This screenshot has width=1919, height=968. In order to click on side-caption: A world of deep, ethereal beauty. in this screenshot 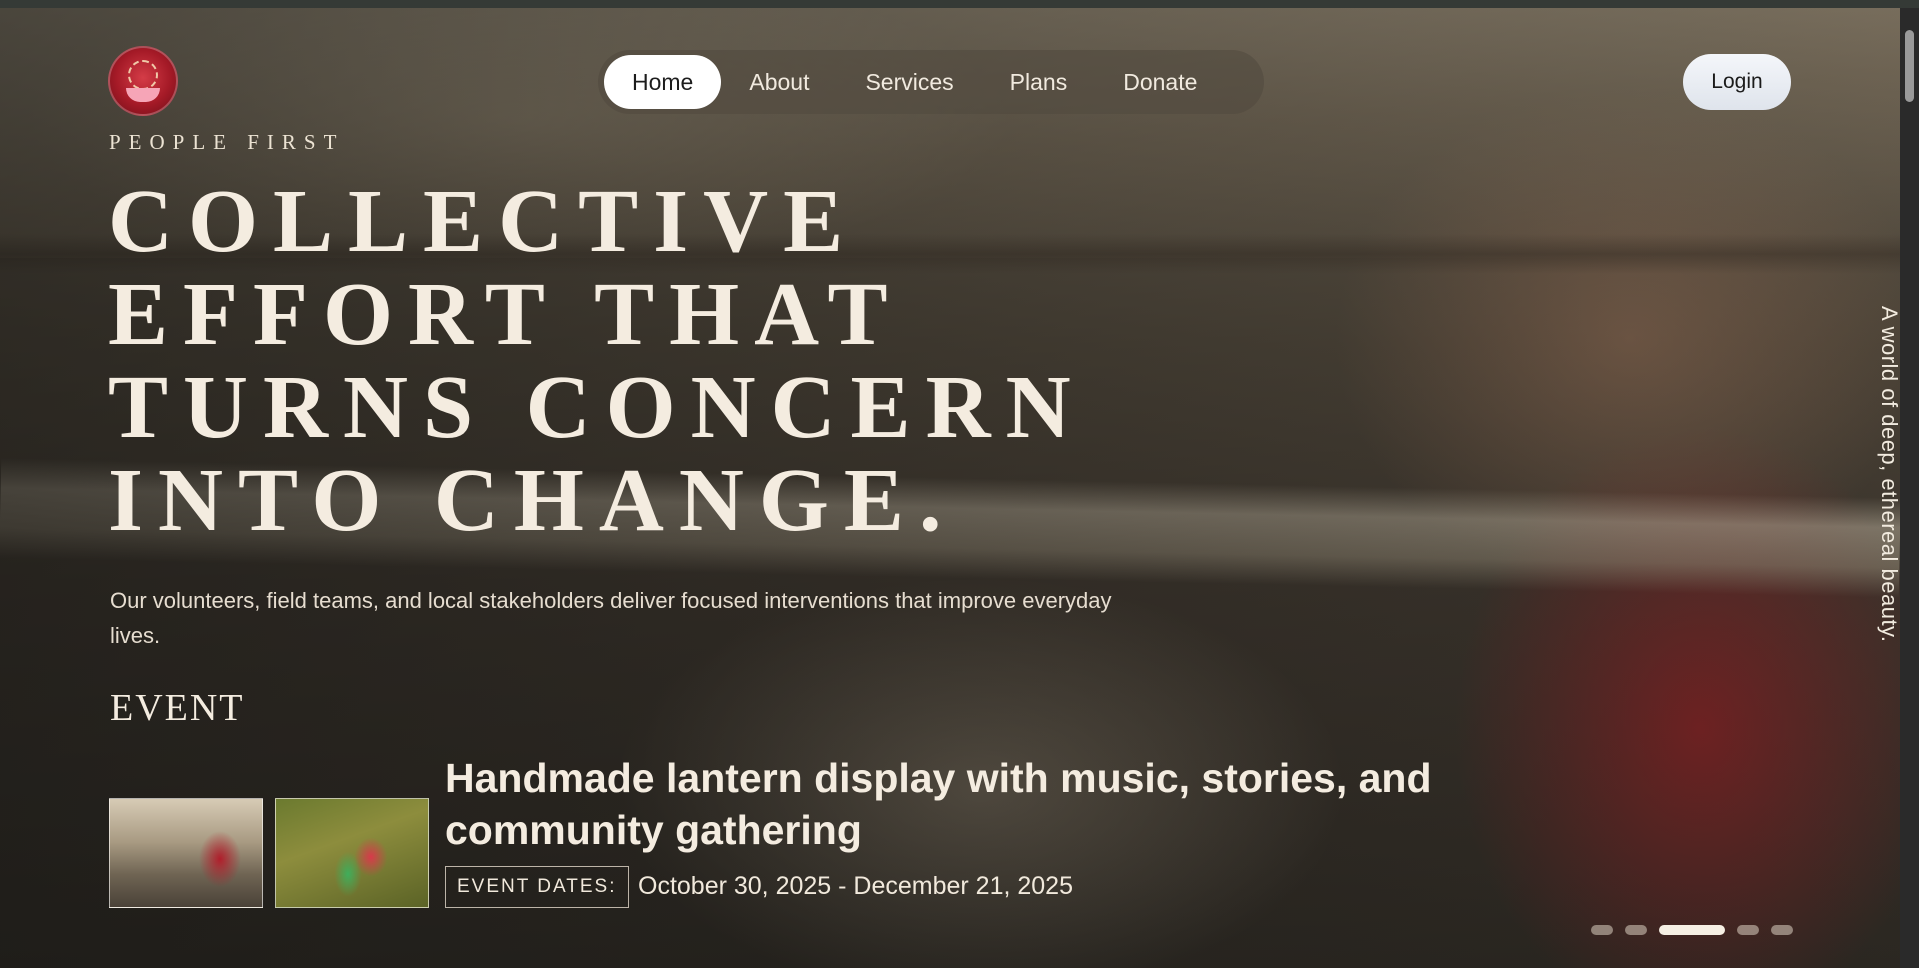, I will do `click(1889, 474)`.